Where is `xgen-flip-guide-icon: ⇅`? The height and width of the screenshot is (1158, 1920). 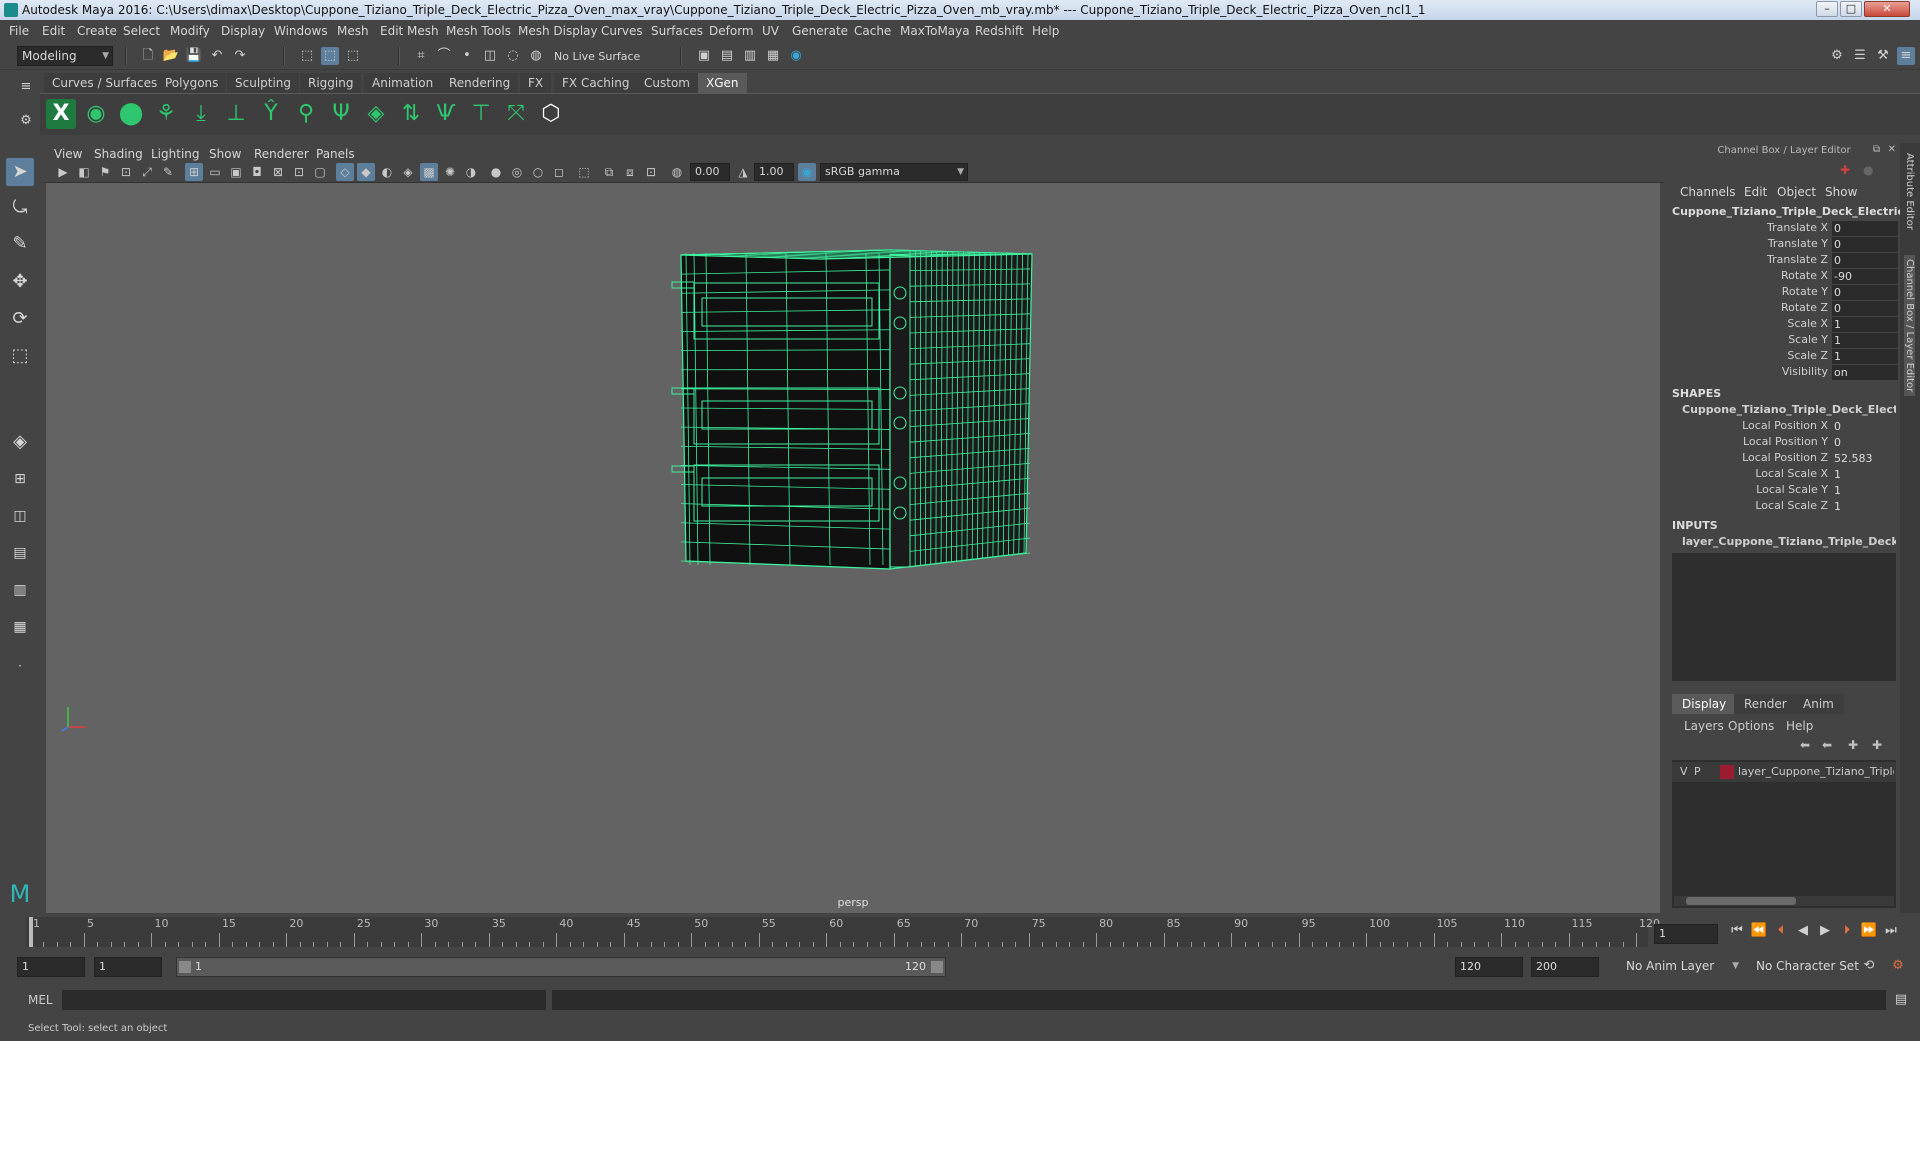 xgen-flip-guide-icon: ⇅ is located at coordinates (411, 114).